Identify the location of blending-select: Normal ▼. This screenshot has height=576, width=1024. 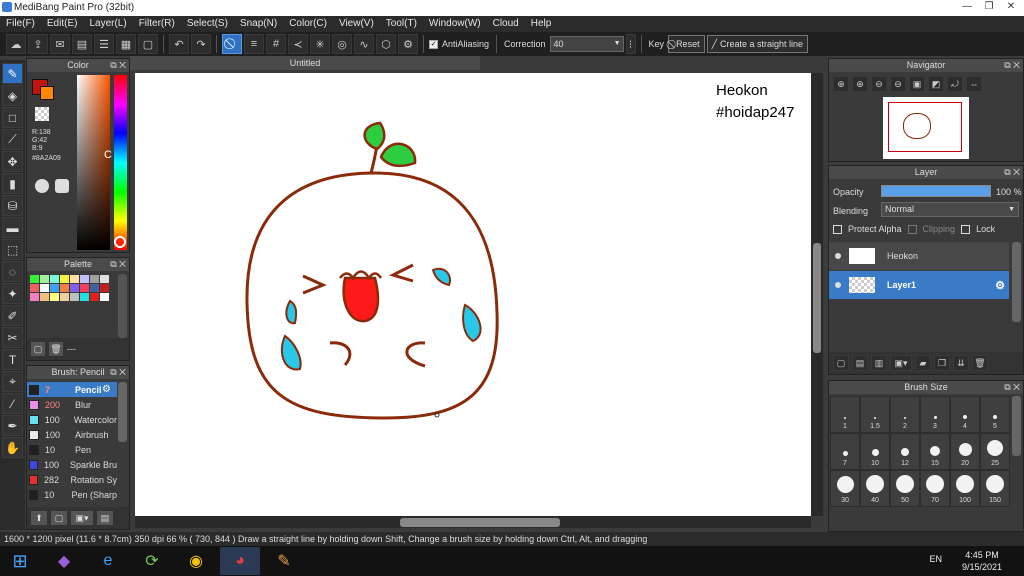
(950, 209).